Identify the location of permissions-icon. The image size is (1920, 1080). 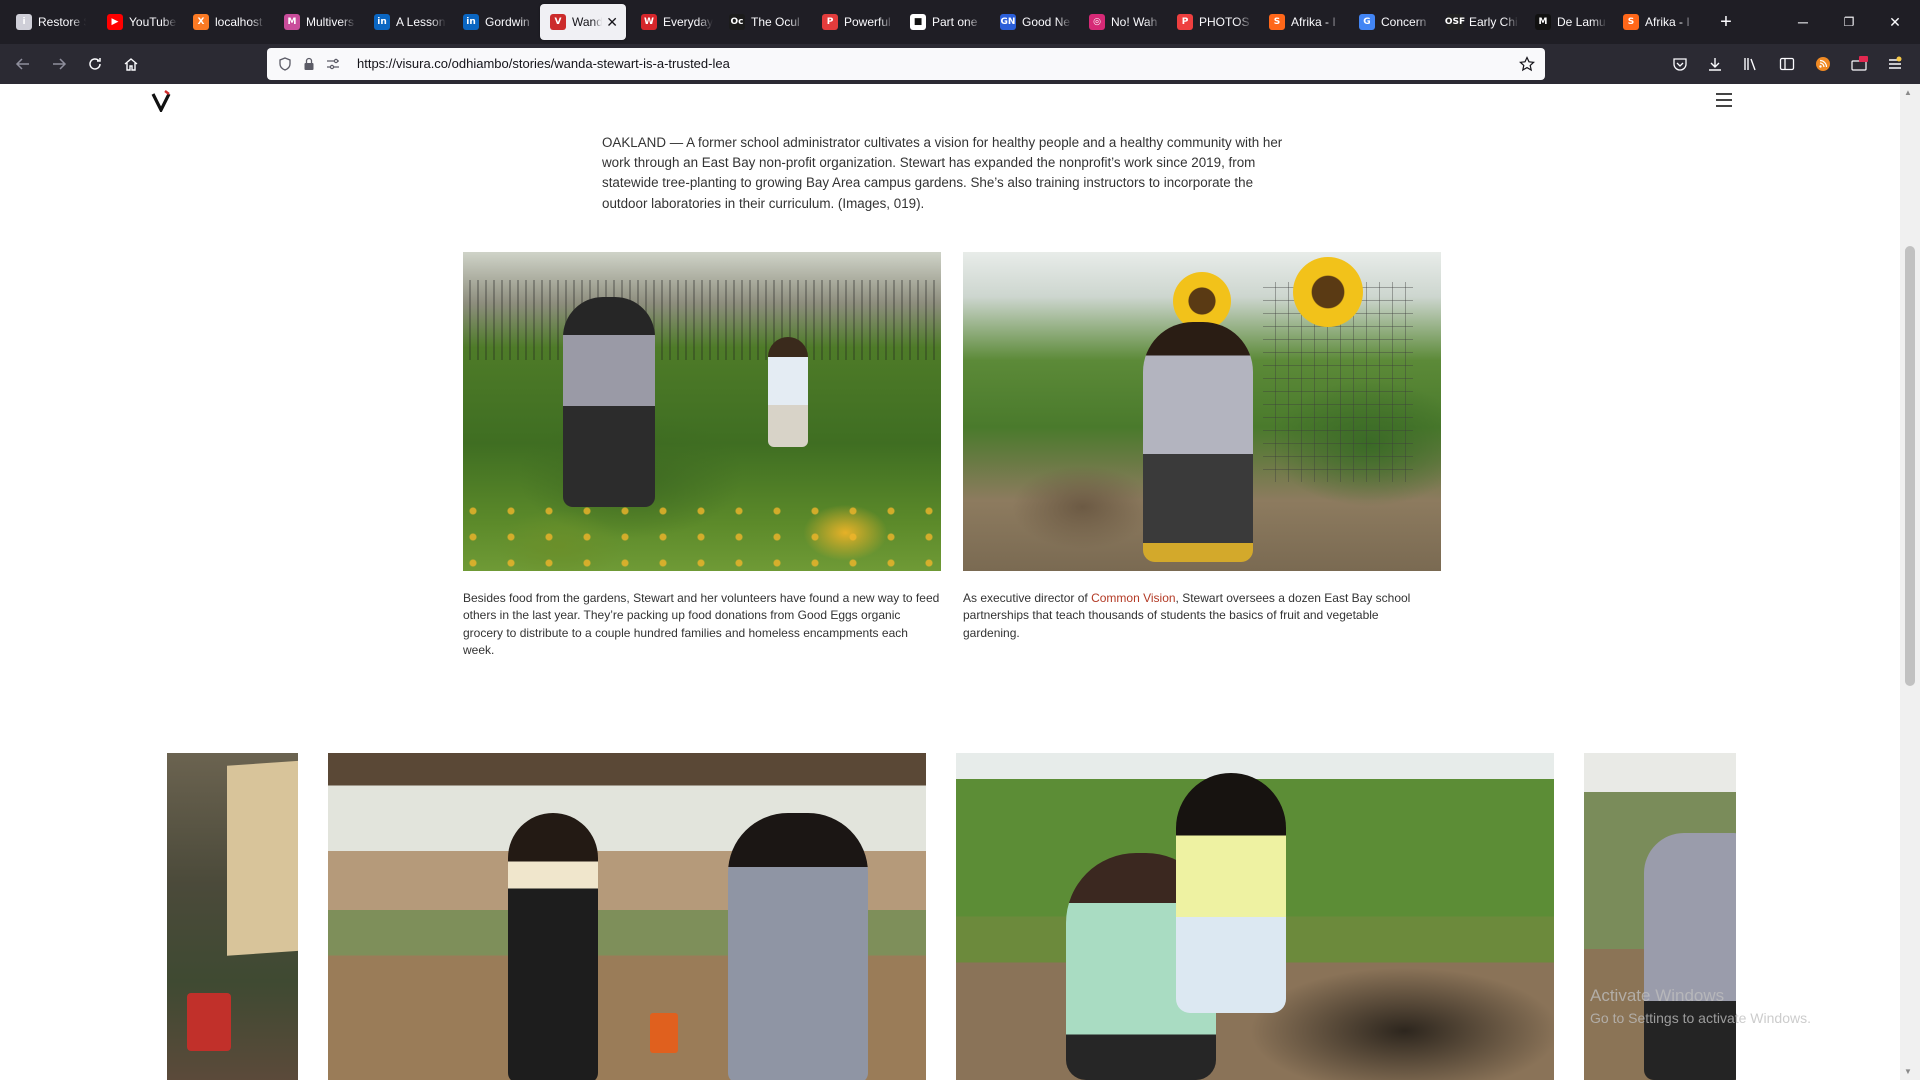
(333, 64).